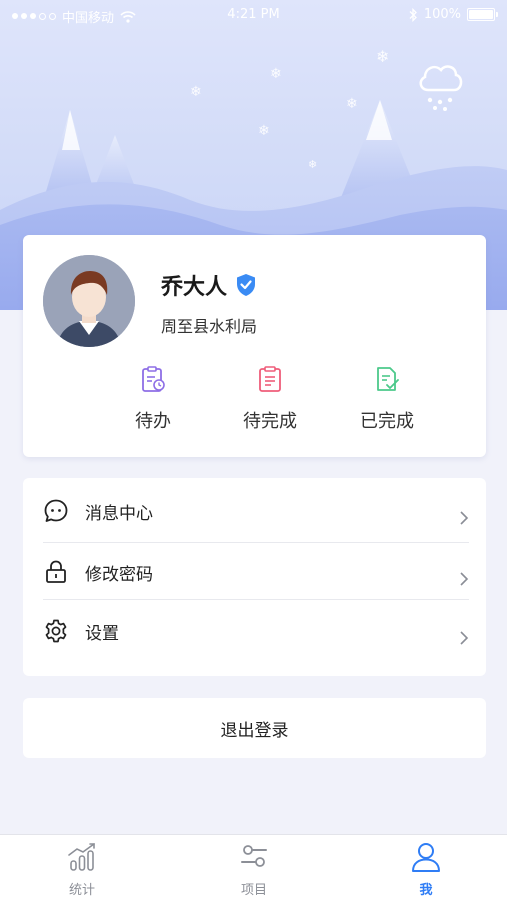  I want to click on avatar, so click(89, 301).